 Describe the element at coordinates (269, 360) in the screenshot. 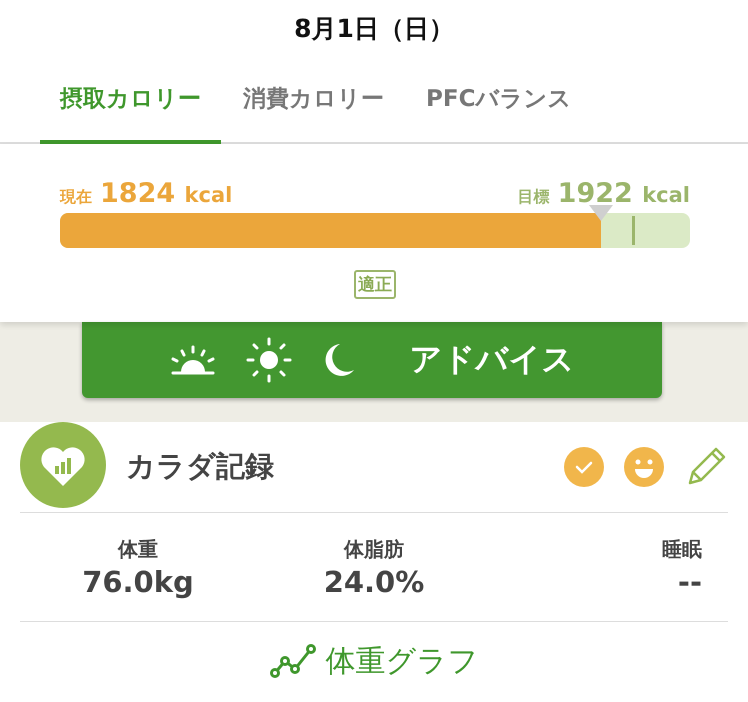

I see `sun-icon` at that location.